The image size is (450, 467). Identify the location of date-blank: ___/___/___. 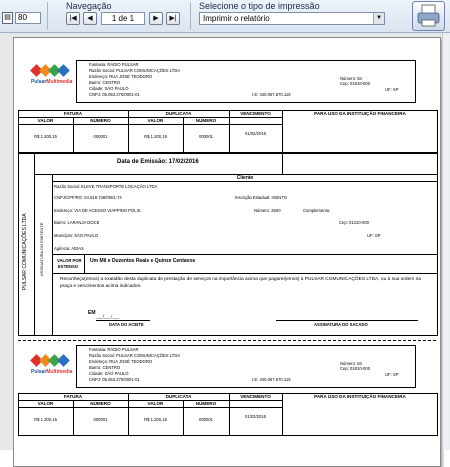
(108, 316).